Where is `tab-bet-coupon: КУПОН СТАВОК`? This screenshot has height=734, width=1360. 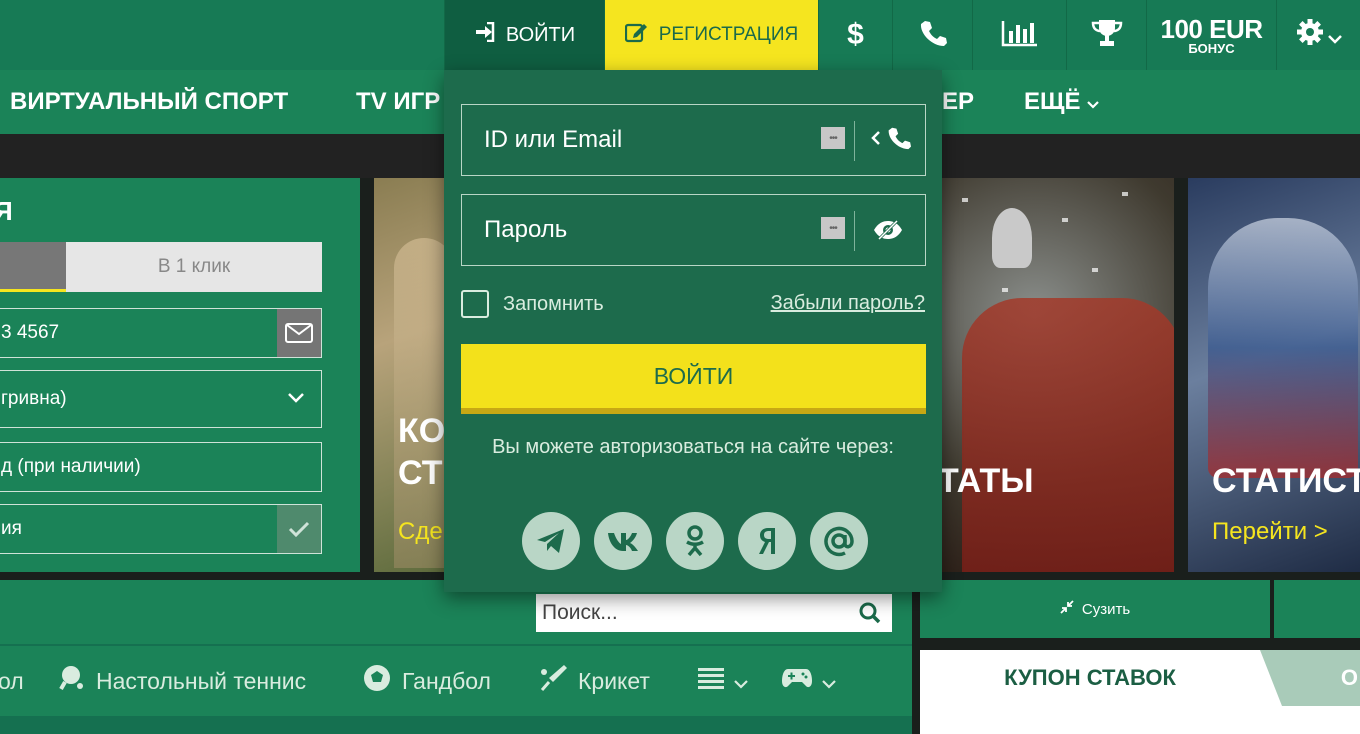 tab-bet-coupon: КУПОН СТАВОК is located at coordinates (1090, 678).